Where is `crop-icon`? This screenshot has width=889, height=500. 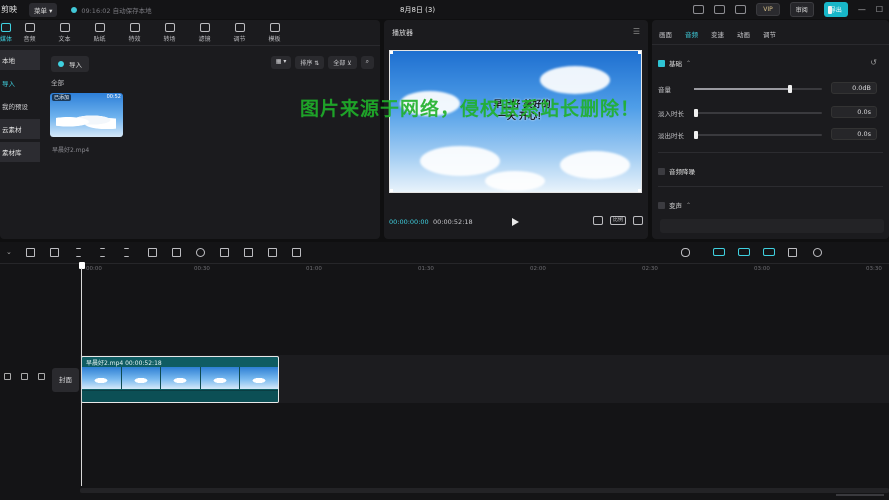 crop-icon is located at coordinates (272, 252).